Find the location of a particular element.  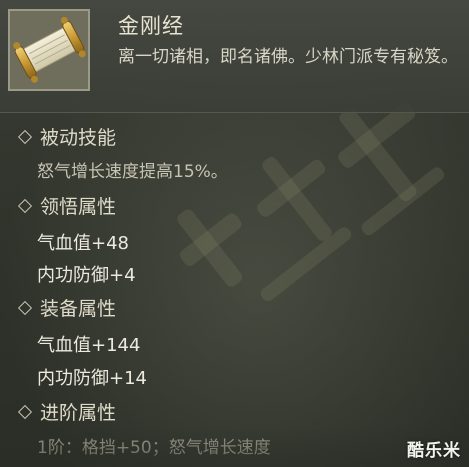

section-passive-skill: 被动技能 is located at coordinates (67, 136).